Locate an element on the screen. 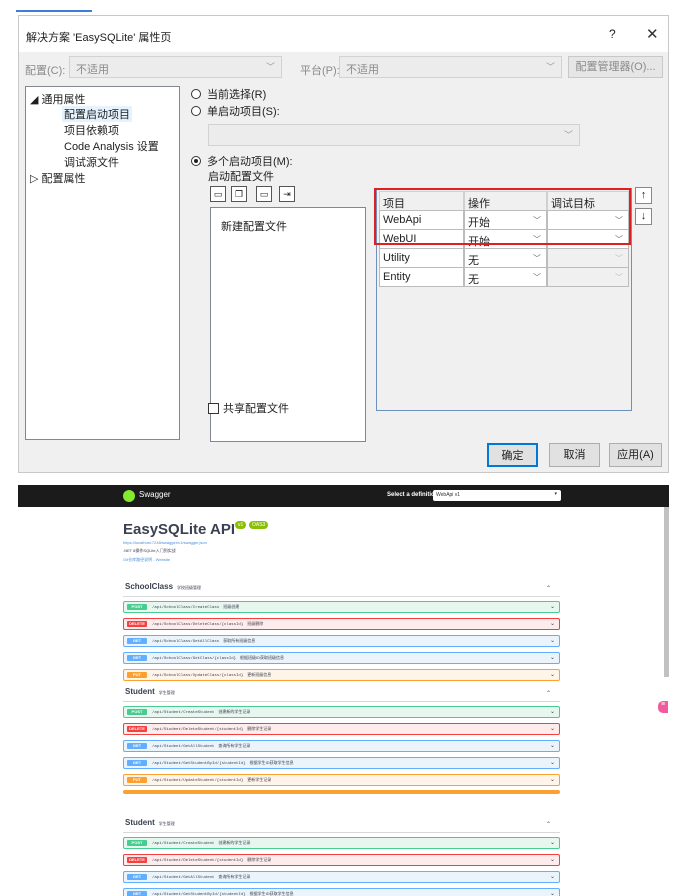 This screenshot has width=687, height=896. config-value: 不适用 is located at coordinates (92, 70).